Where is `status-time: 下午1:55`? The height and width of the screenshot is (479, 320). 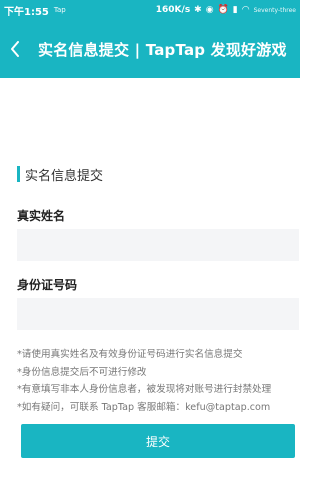 status-time: 下午1:55 is located at coordinates (26, 12).